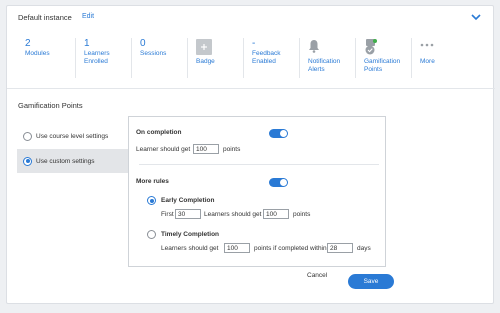 The width and height of the screenshot is (500, 313). What do you see at coordinates (205, 61) in the screenshot?
I see `stat-label: Badge` at bounding box center [205, 61].